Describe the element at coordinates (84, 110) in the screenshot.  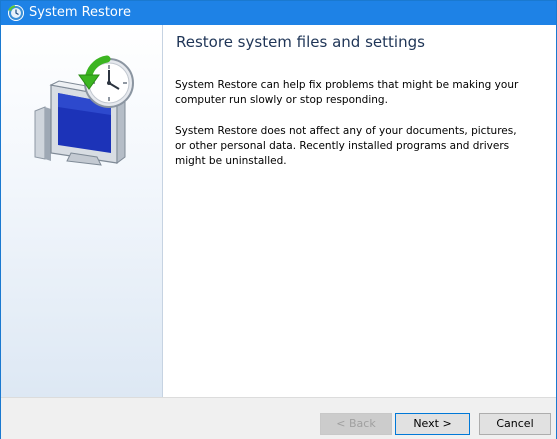
I see `system-restore-clock-monitor-icon` at that location.